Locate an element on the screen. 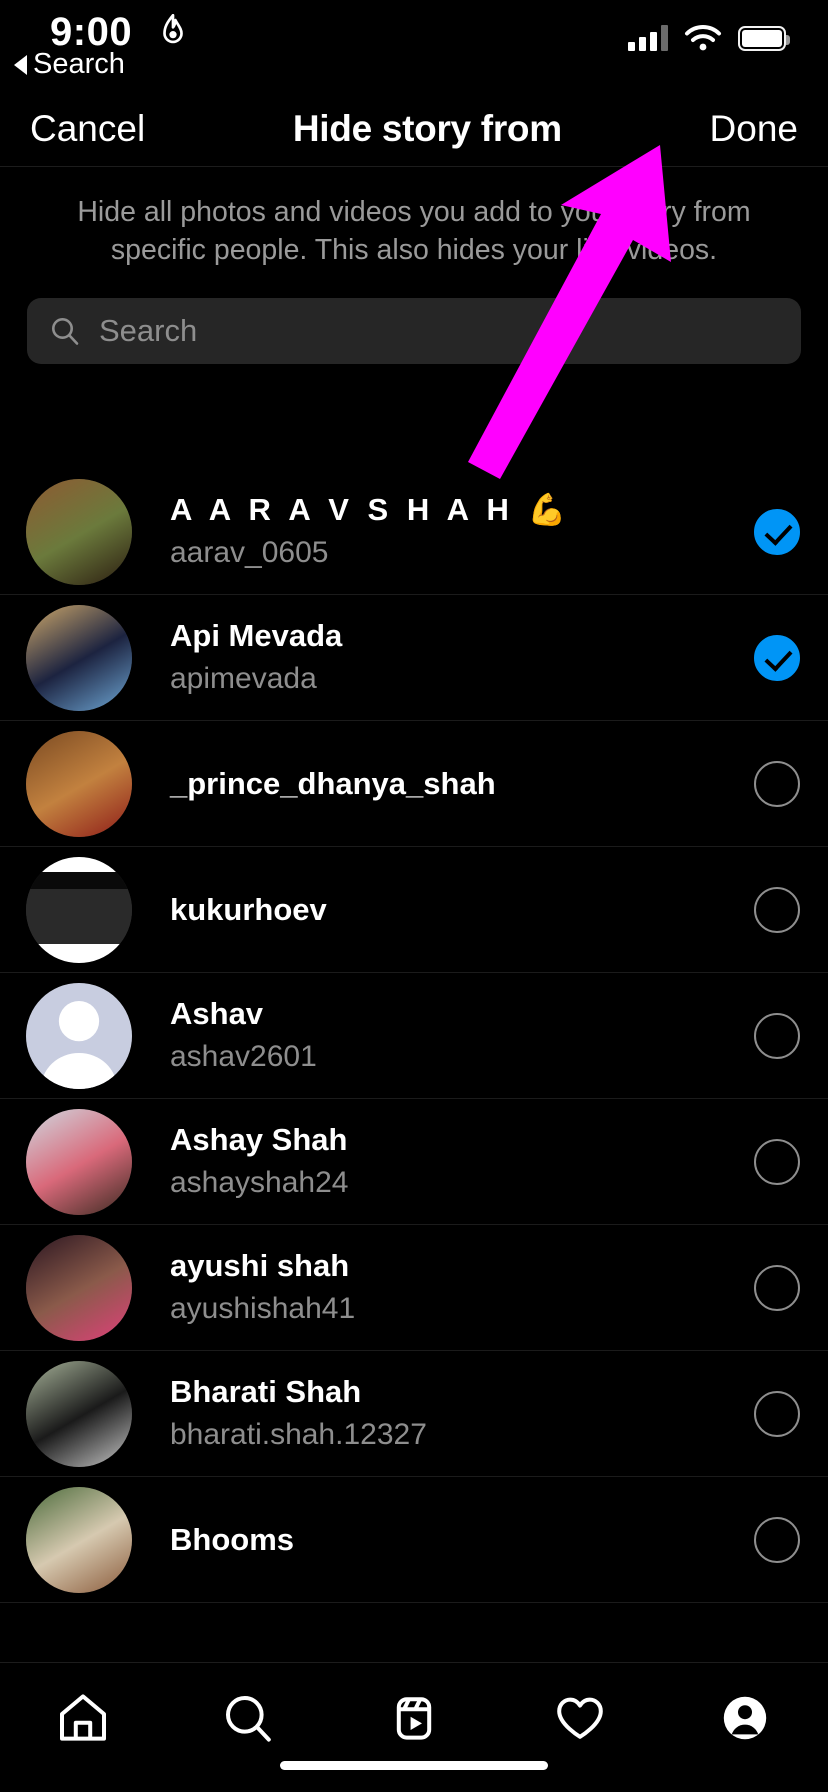  user-username: _prince_dhanya_shah is located at coordinates (333, 783).